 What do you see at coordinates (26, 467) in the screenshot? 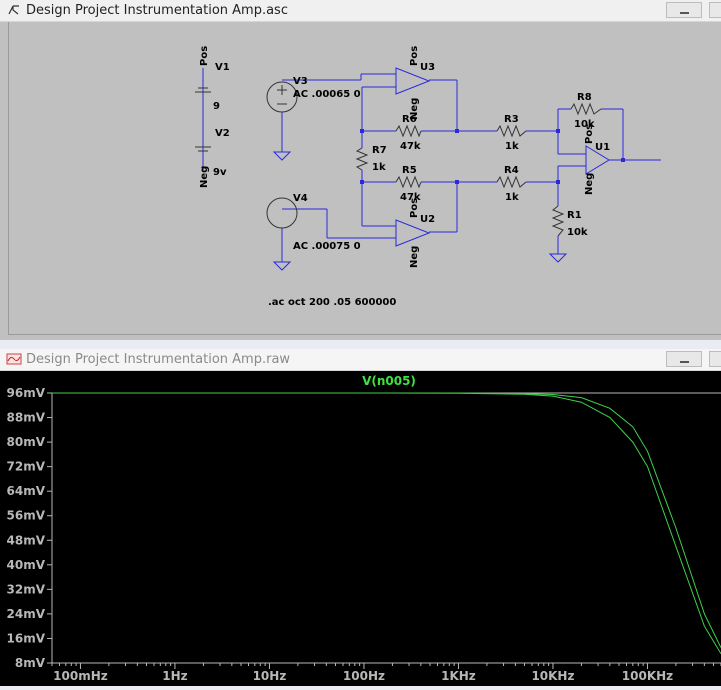
I see `y-tick-label: 72mV` at bounding box center [26, 467].